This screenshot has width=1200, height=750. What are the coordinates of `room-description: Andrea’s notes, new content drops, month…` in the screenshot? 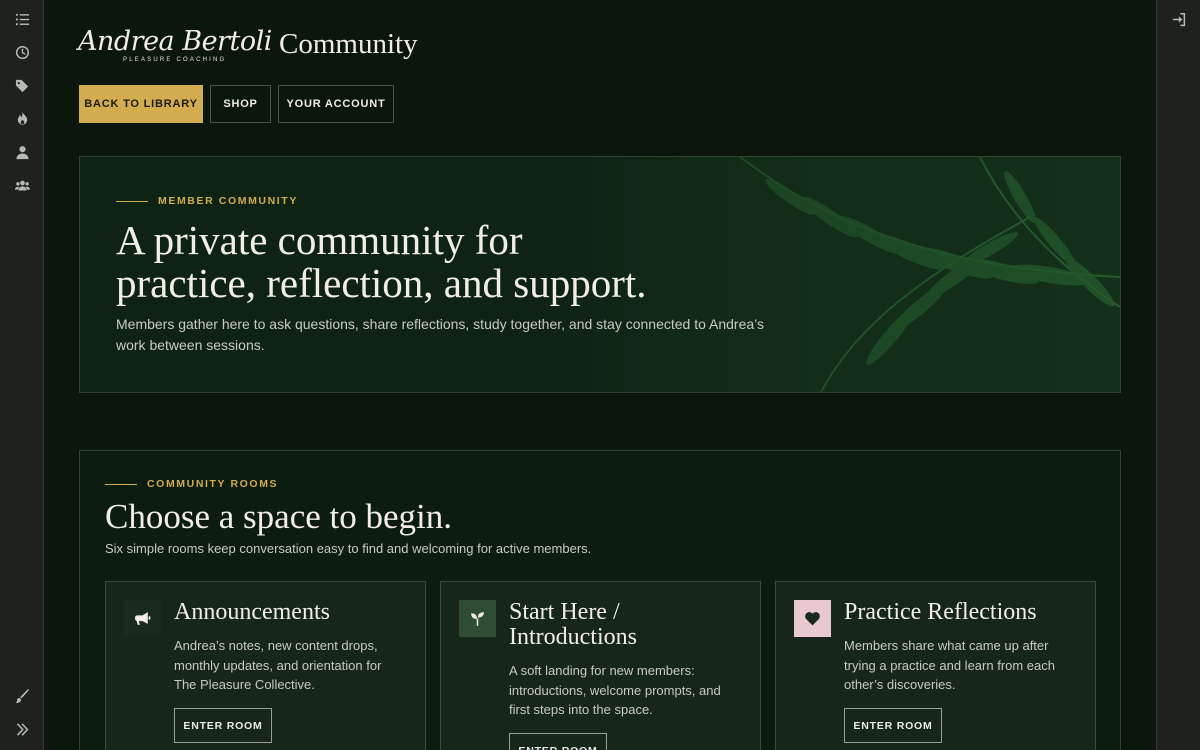 It's located at (278, 665).